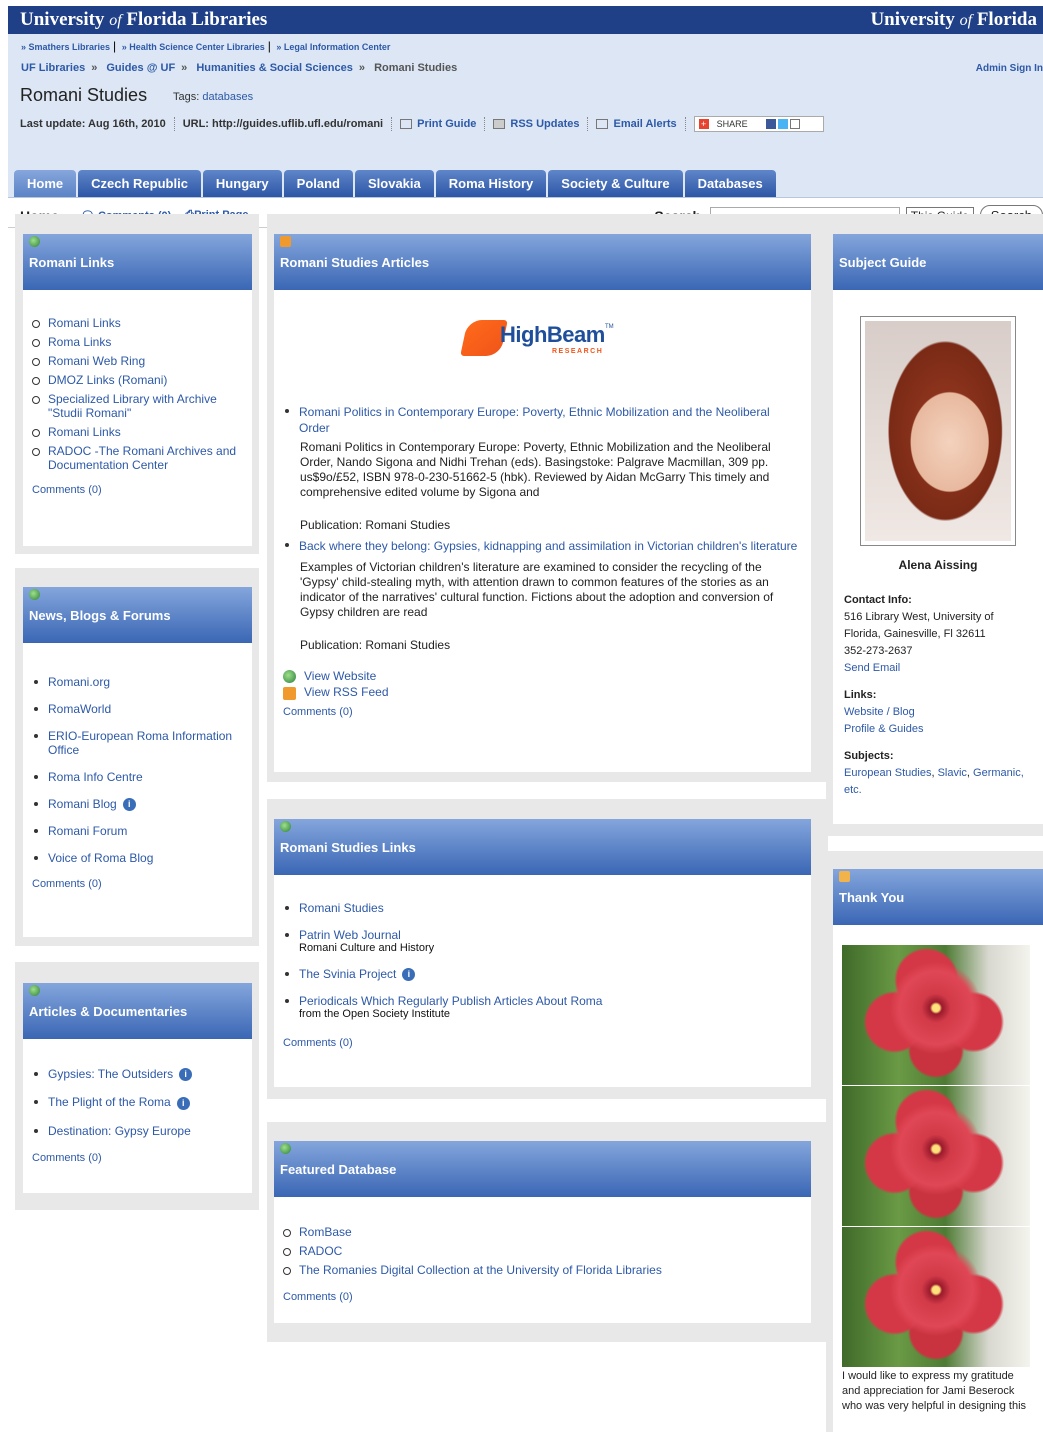  What do you see at coordinates (274, 68) in the screenshot?
I see `breadcrumb-humanities: Humanities & Social Sciences` at bounding box center [274, 68].